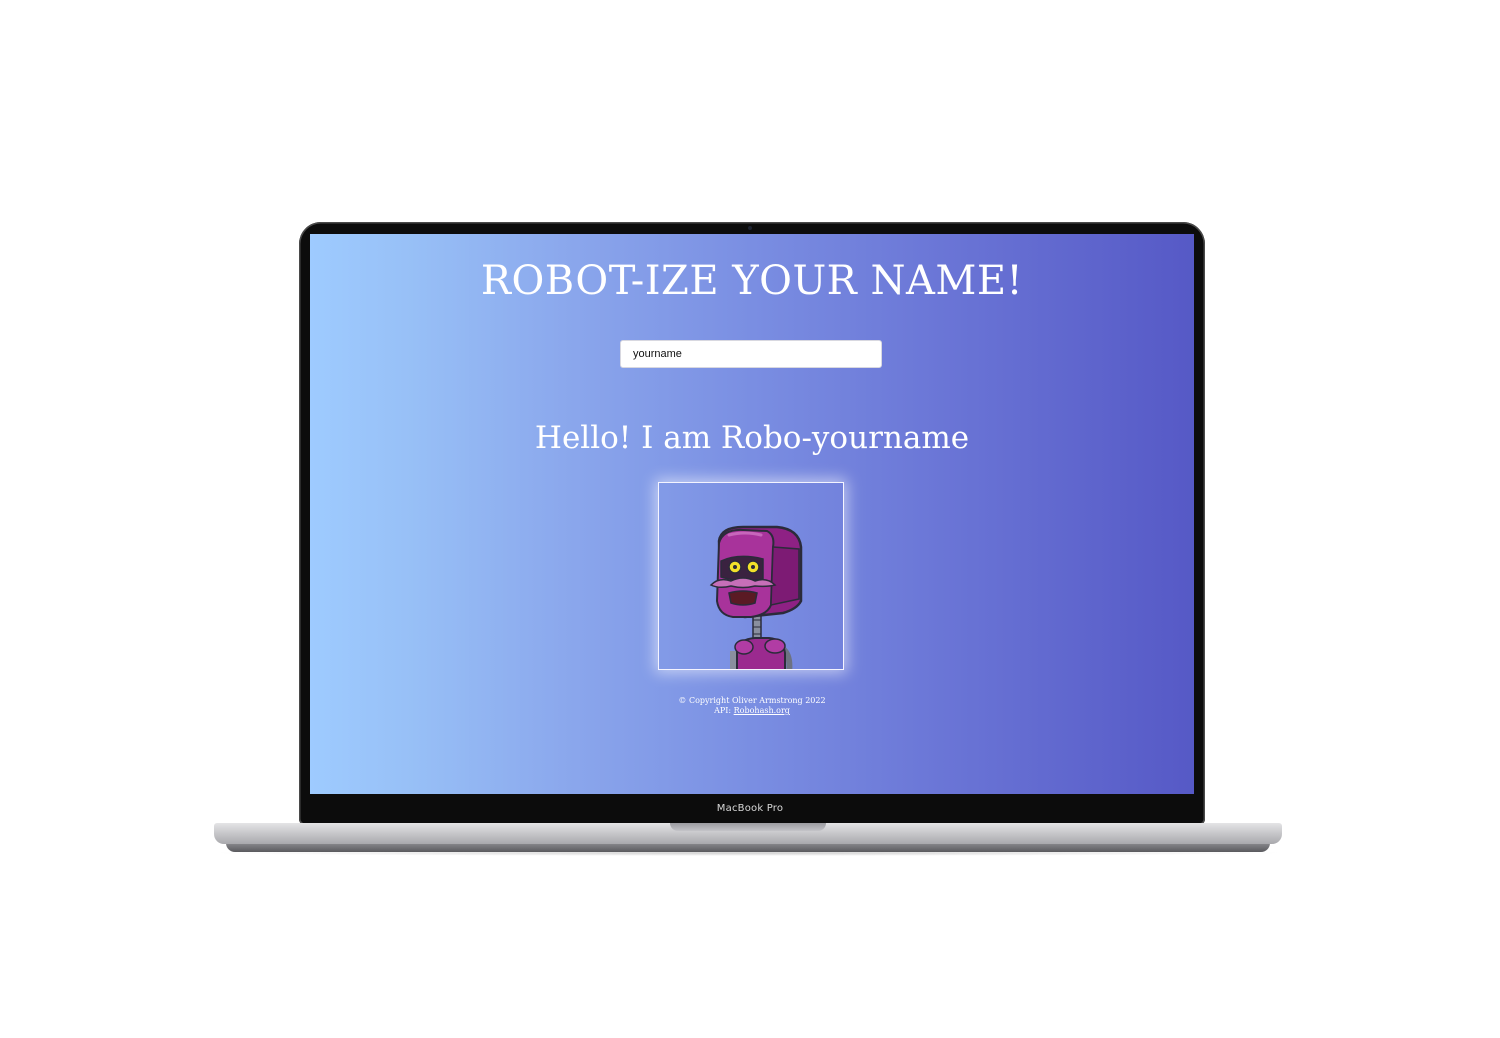 Image resolution: width=1500 pixels, height=1038 pixels. I want to click on robot-image-frame, so click(751, 576).